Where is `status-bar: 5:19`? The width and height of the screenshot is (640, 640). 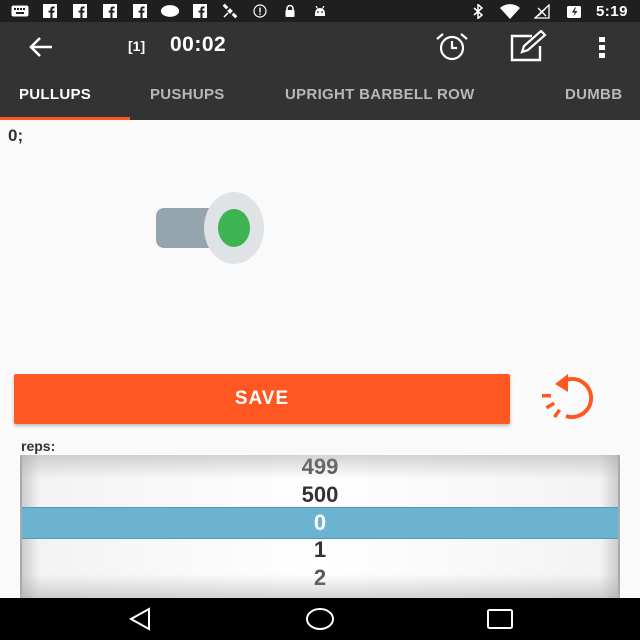
status-bar: 5:19 is located at coordinates (320, 11).